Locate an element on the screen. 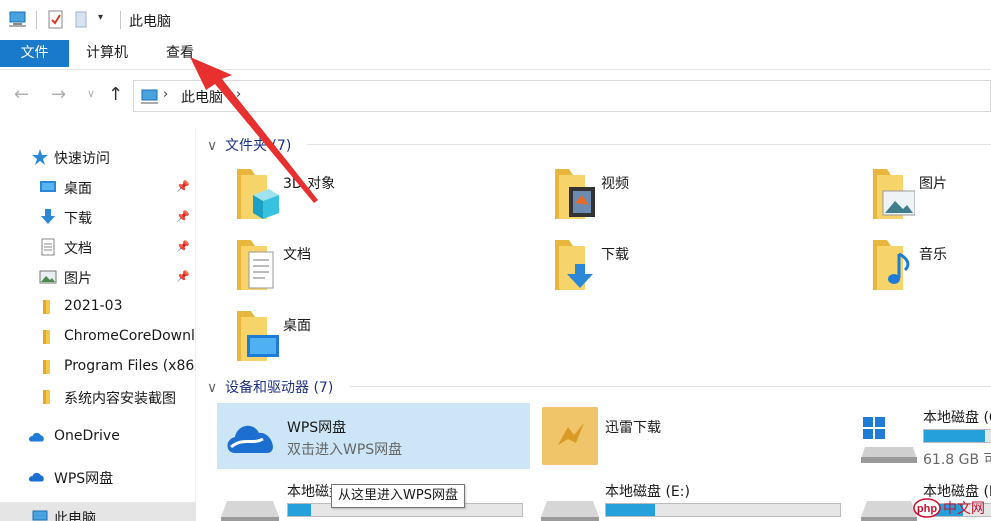  drive-name: 本地磁盘 (C:) is located at coordinates (957, 418).